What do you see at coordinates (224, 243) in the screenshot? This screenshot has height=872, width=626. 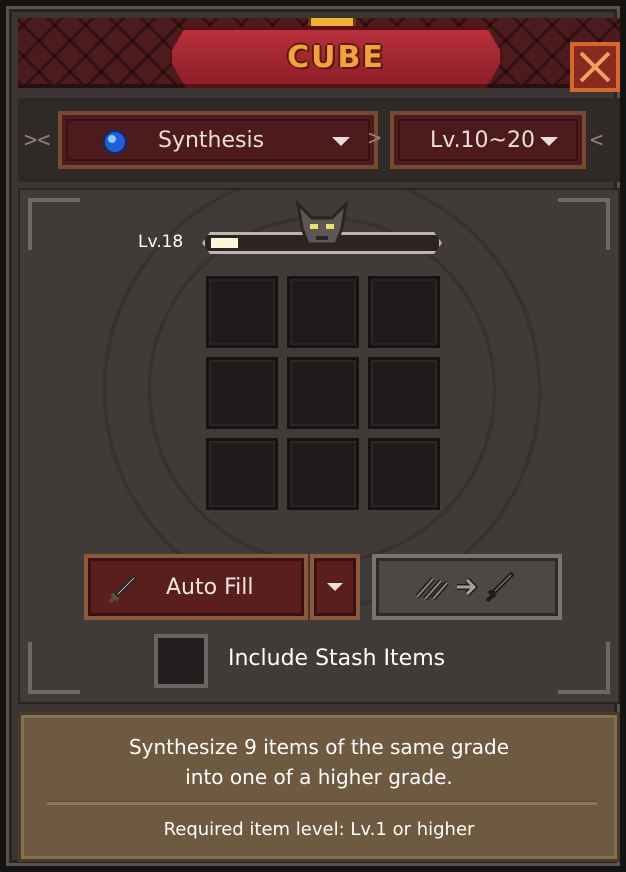 I see `cube-xp-fill` at bounding box center [224, 243].